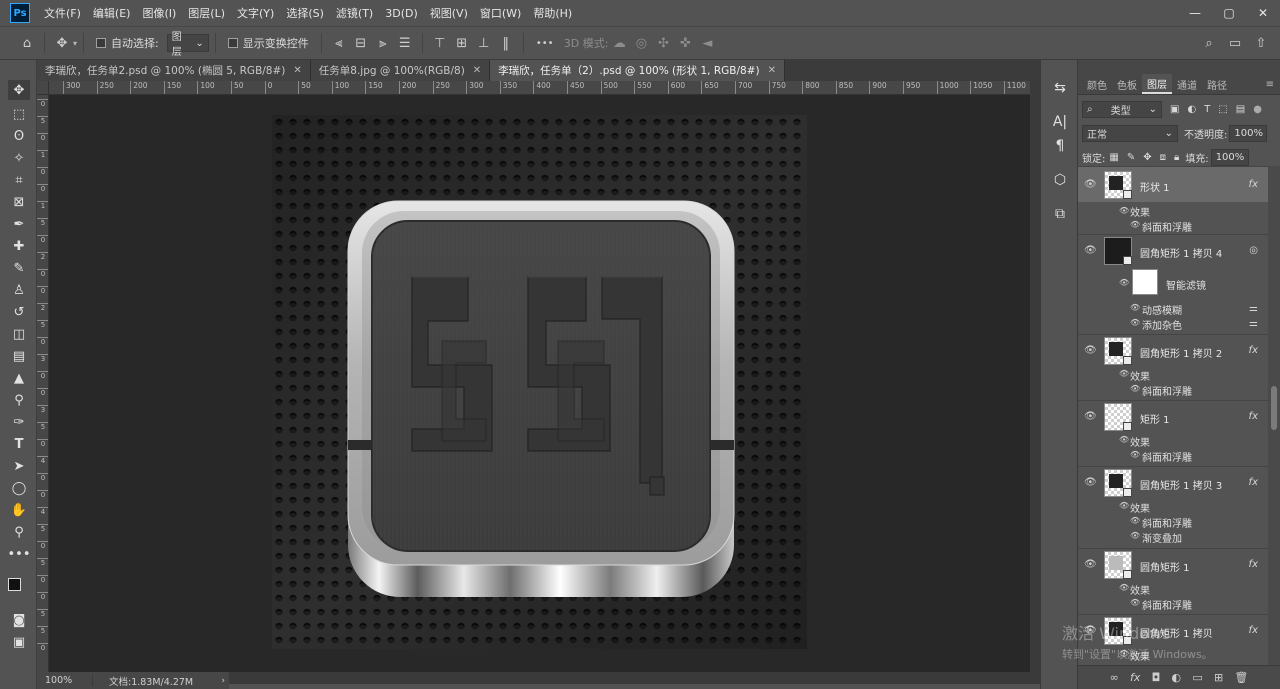  Describe the element at coordinates (1207, 109) in the screenshot. I see `filter-type-icon: T` at that location.